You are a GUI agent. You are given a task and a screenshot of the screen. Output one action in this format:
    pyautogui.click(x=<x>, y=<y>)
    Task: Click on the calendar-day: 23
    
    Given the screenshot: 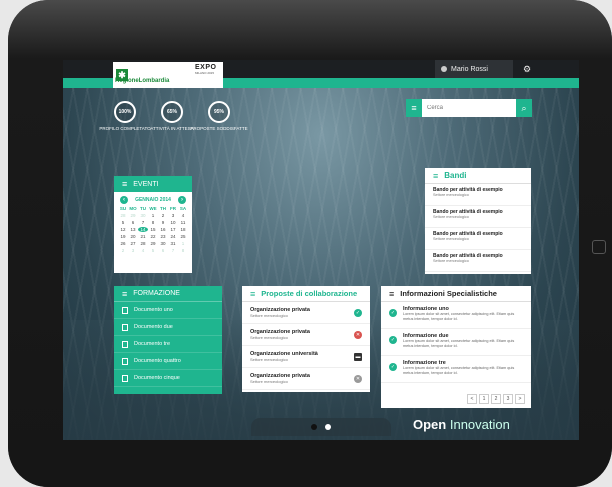 What is the action you would take?
    pyautogui.click(x=163, y=236)
    